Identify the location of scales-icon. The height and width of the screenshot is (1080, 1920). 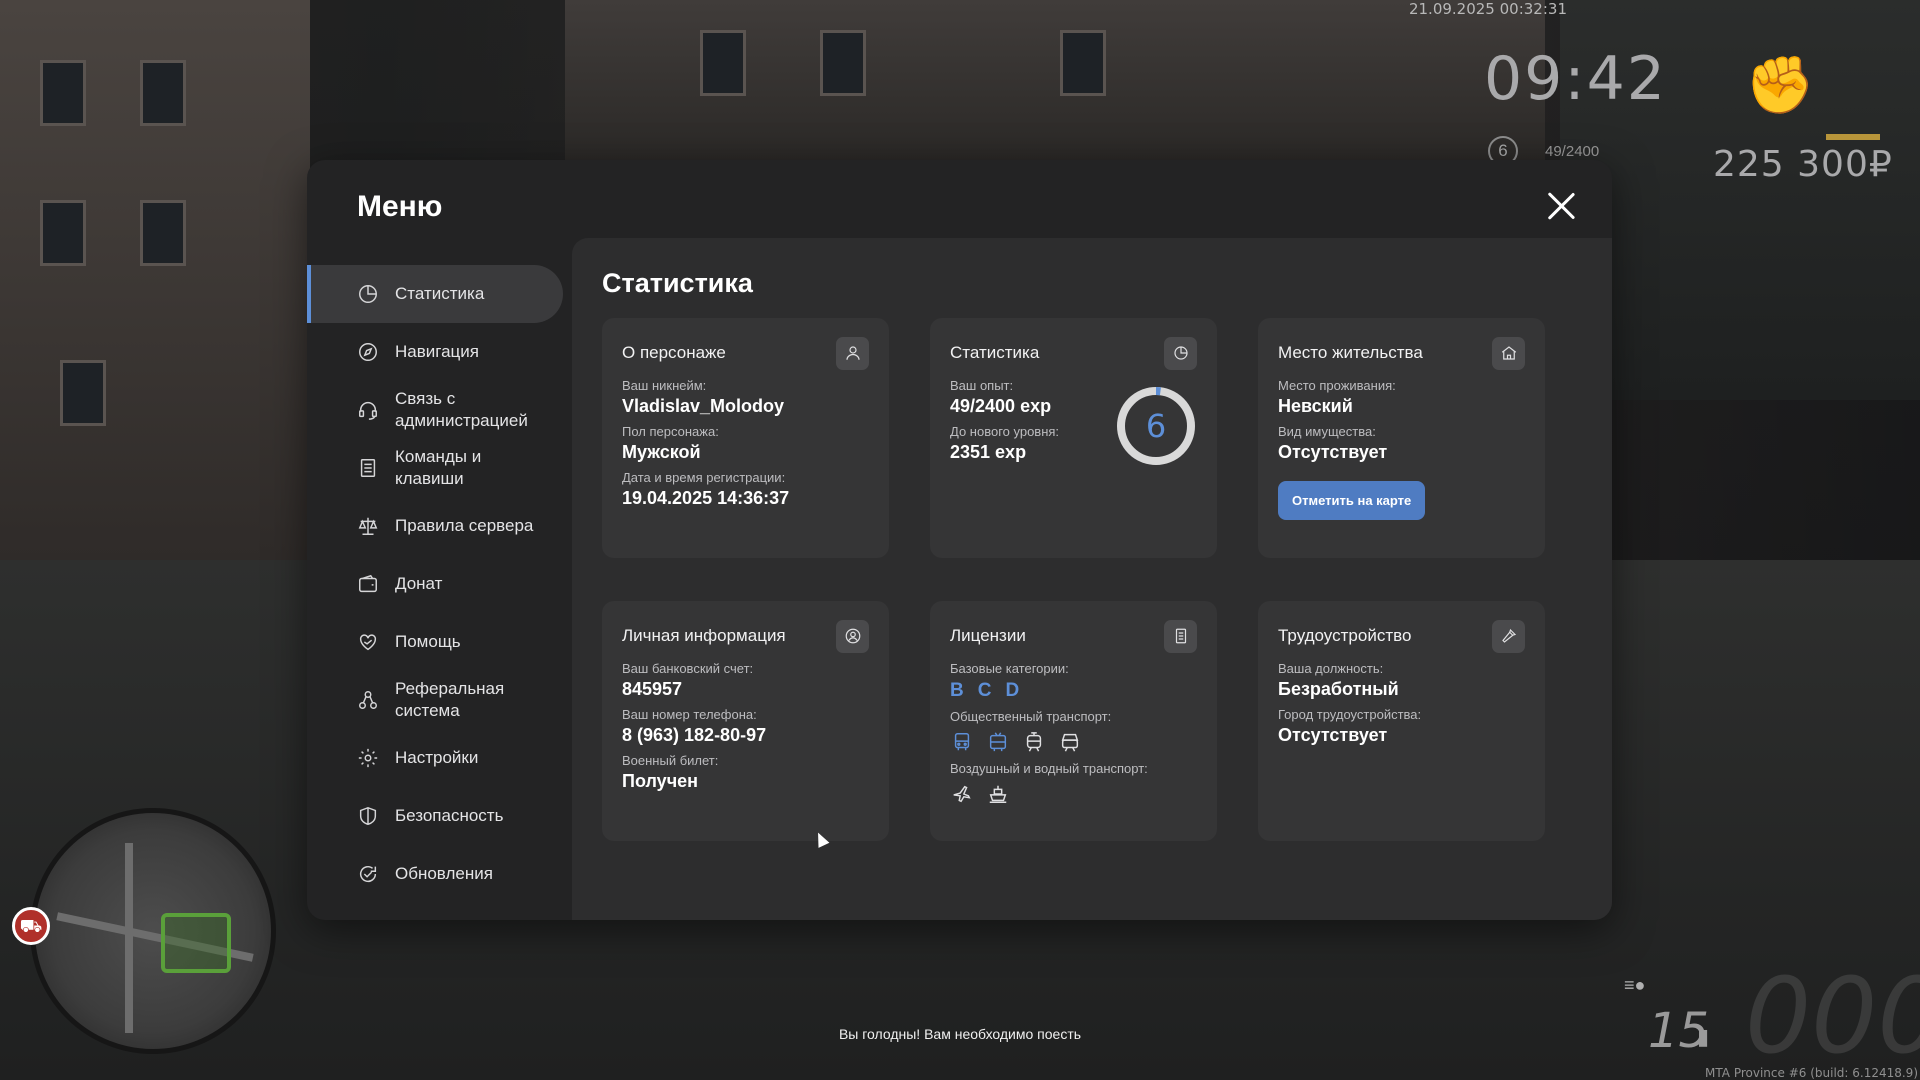
(368, 526).